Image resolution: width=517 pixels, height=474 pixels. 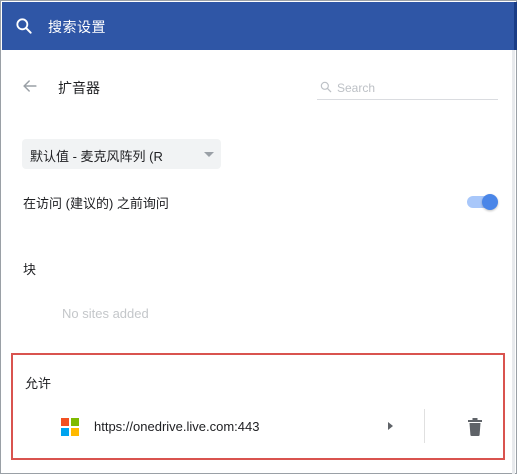 What do you see at coordinates (258, 203) in the screenshot?
I see `ask-before-access-row: 在访问 (建议的) 之前询问` at bounding box center [258, 203].